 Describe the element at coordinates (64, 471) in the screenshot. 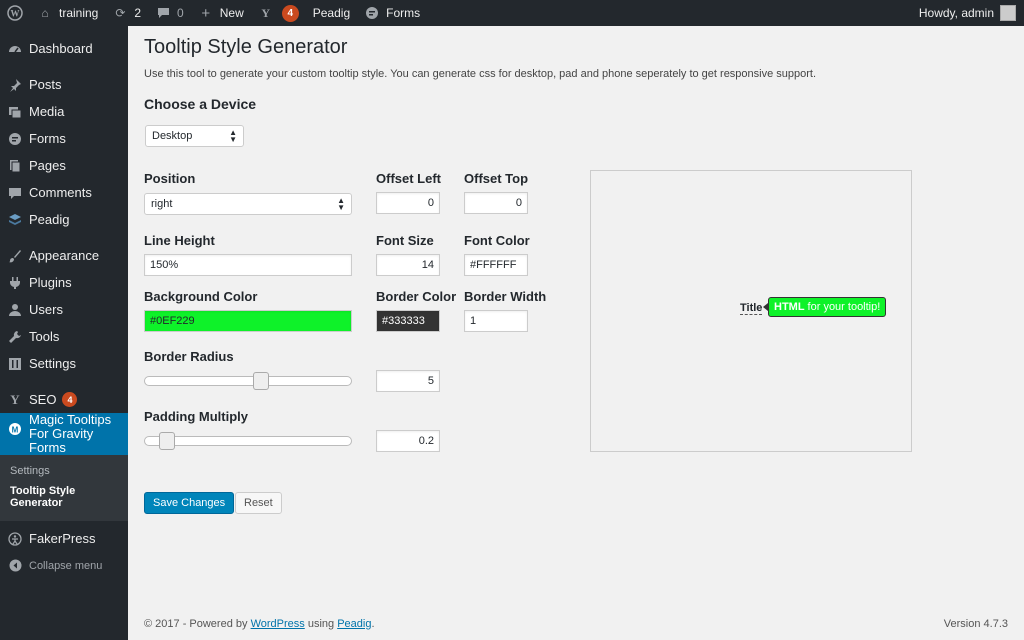

I see `submenu-item-settings: Settings` at that location.